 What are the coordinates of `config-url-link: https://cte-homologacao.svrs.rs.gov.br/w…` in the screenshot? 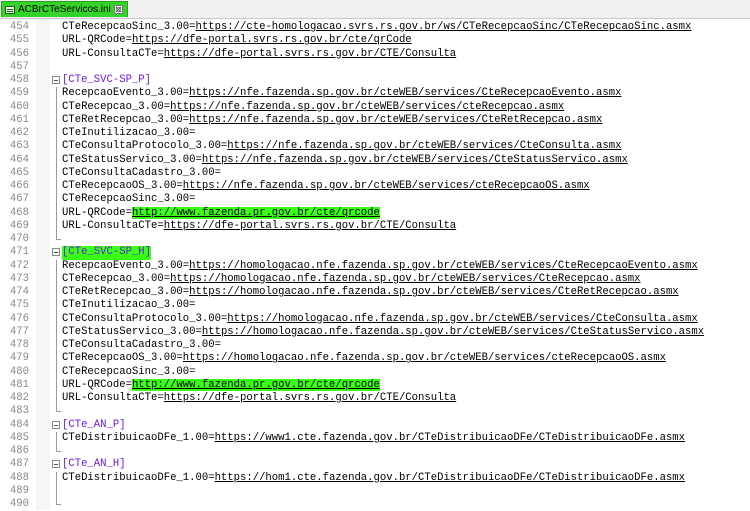 It's located at (444, 27).